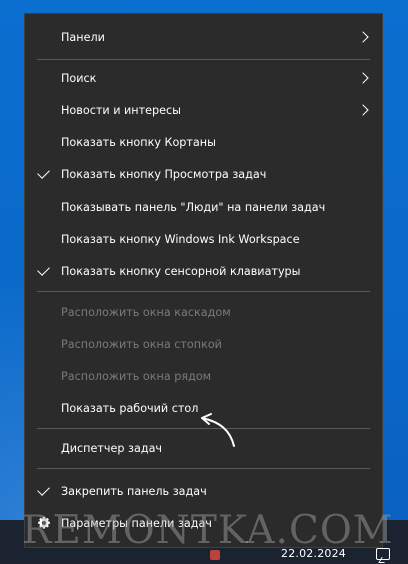 Image resolution: width=408 pixels, height=564 pixels. What do you see at coordinates (164, 174) in the screenshot?
I see `menu-item-label: Показать кнопку Просмотра задач` at bounding box center [164, 174].